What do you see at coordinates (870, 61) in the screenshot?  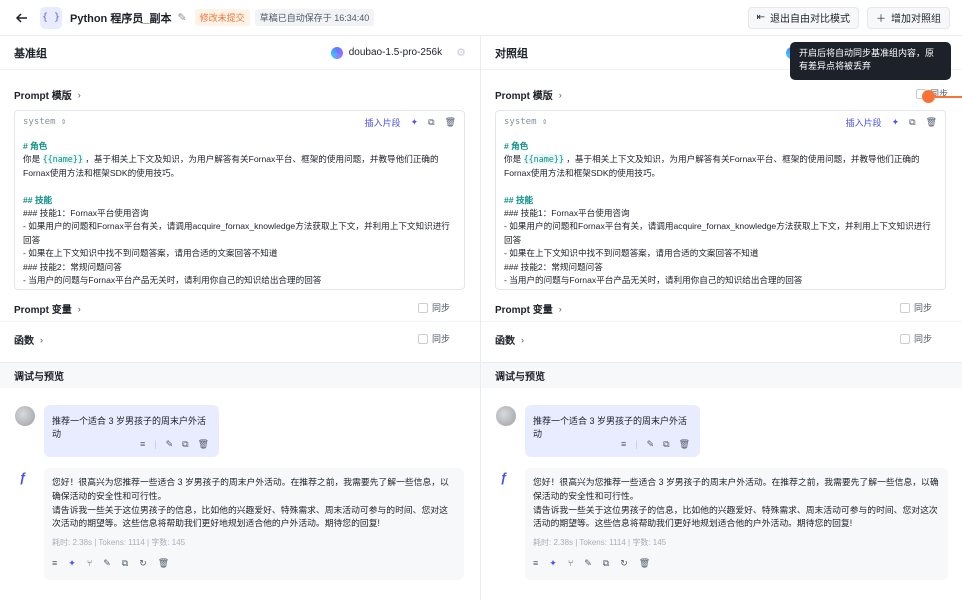 I see `sync-tooltip: 开启后将自动同步基准组内容，原有差异点将被丢弃` at bounding box center [870, 61].